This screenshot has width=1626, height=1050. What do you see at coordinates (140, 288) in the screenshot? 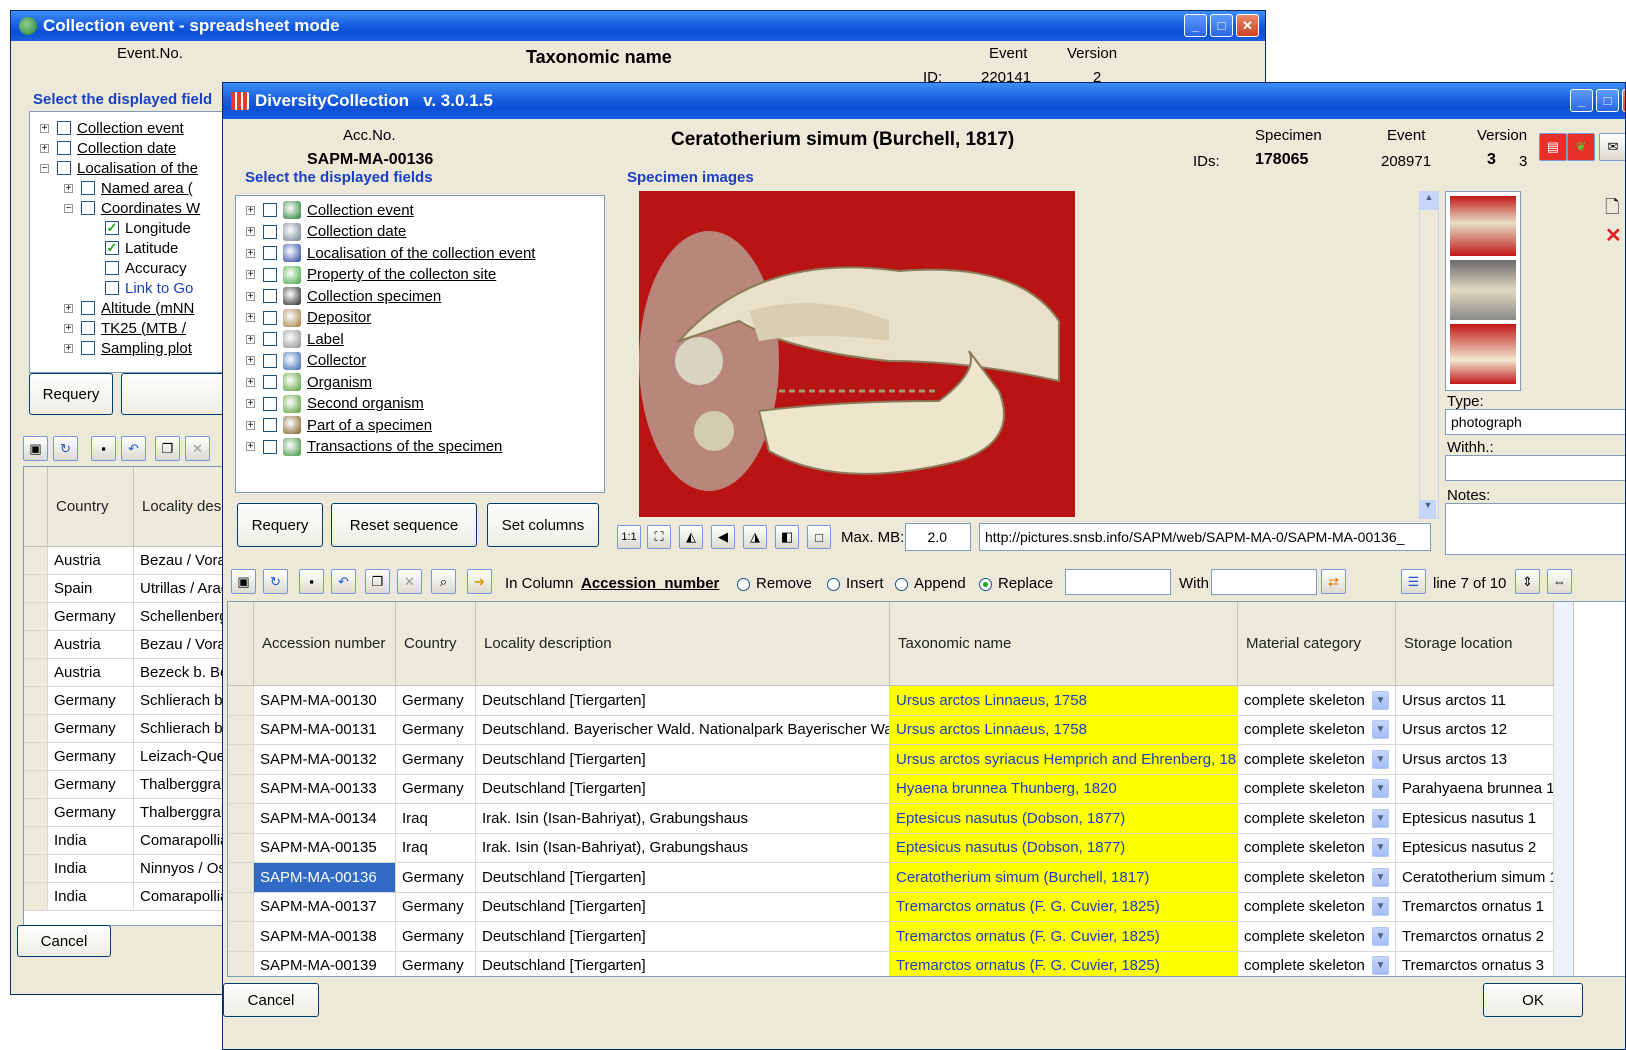
I see `back-tree-item: +Link to Go` at bounding box center [140, 288].